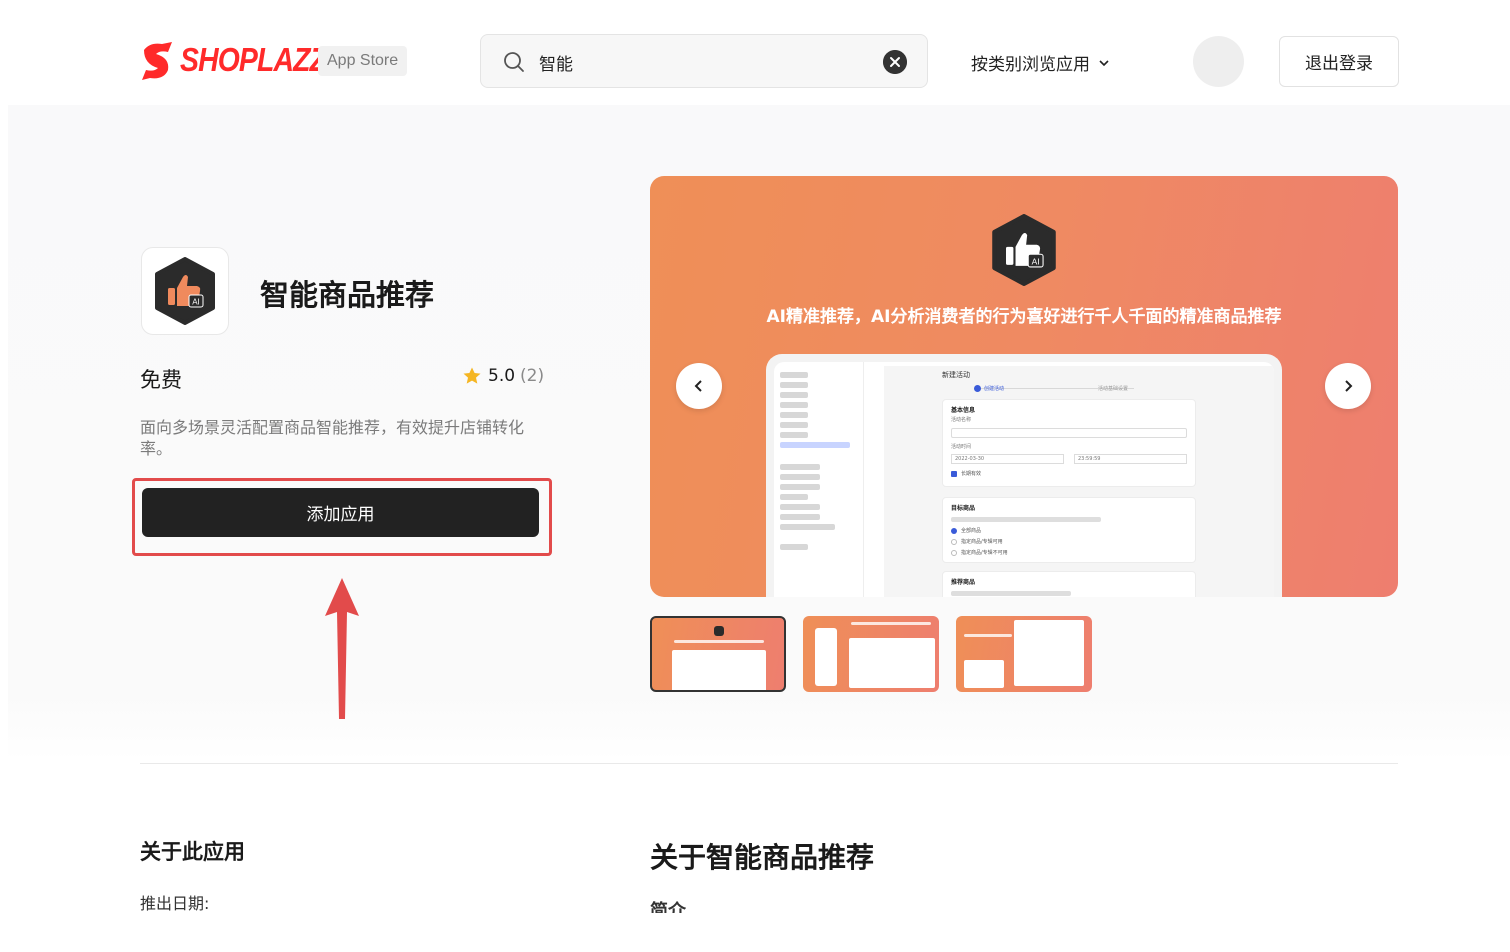 The image size is (1510, 952). Describe the element at coordinates (994, 389) in the screenshot. I see `mock-step-1: 创建活动` at that location.